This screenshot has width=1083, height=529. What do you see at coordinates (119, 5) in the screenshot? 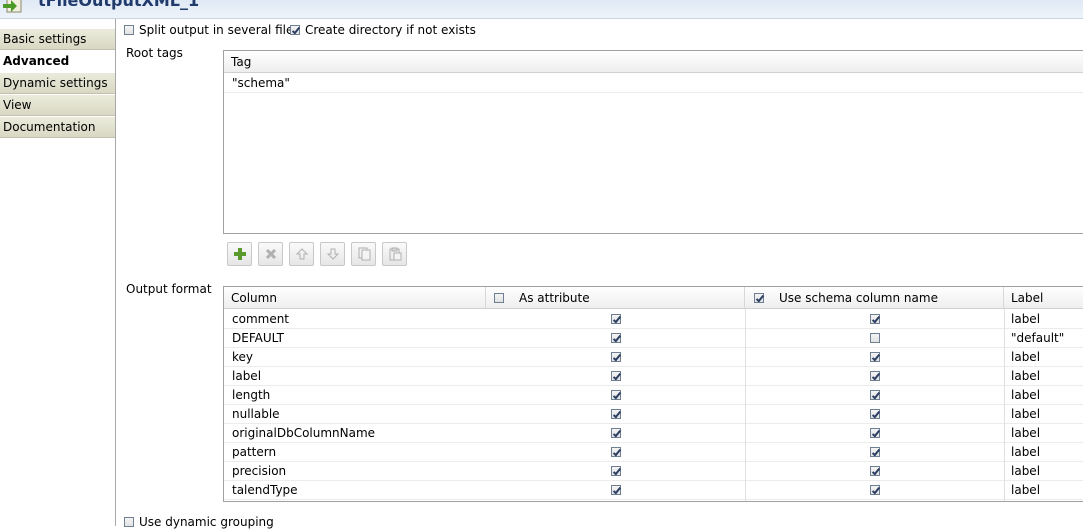
I see `window-title: tFileOutputXML_1` at bounding box center [119, 5].